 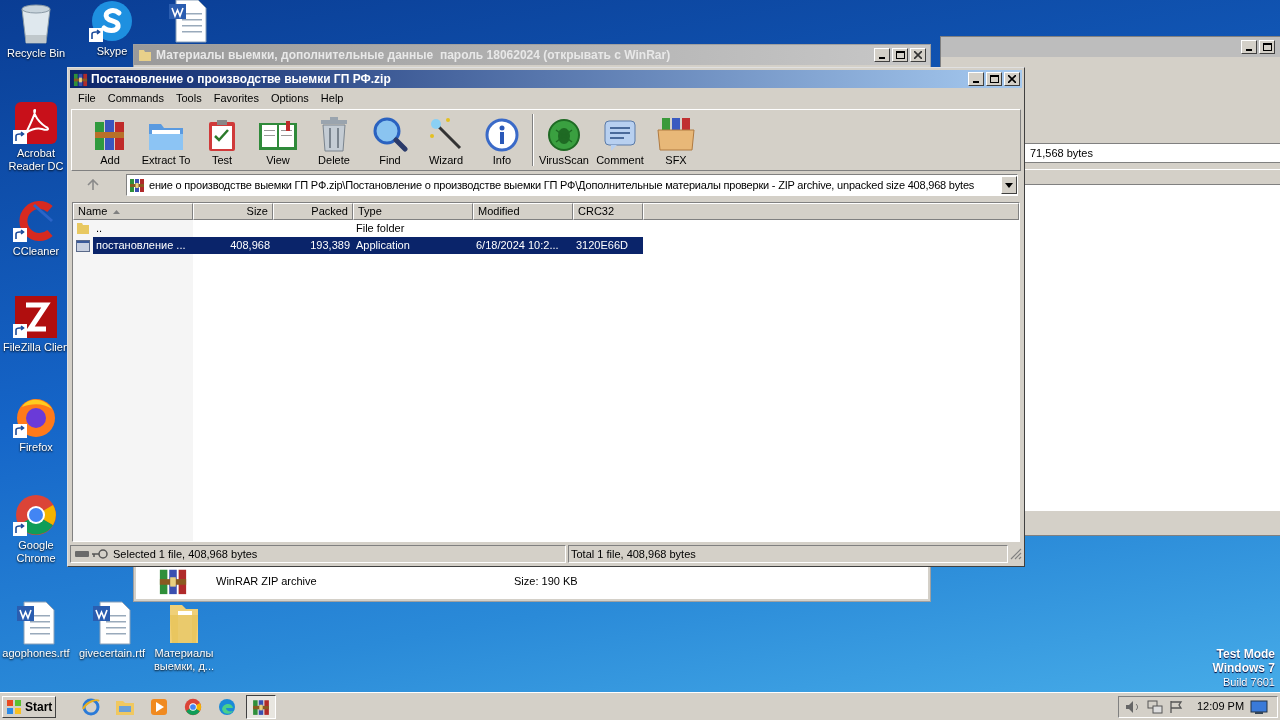 I want to click on file-row: постановление ... 408,968 193,389 Application 6/18/2024 10:2... 3120E66D, so click(x=368, y=245).